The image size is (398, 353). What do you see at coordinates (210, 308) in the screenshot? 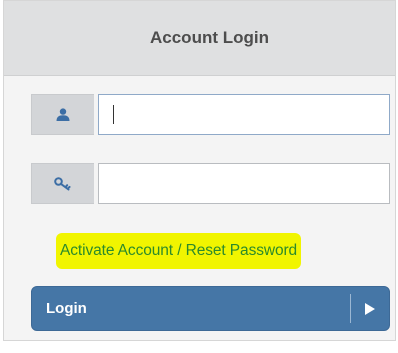
I see `login-button: Login` at bounding box center [210, 308].